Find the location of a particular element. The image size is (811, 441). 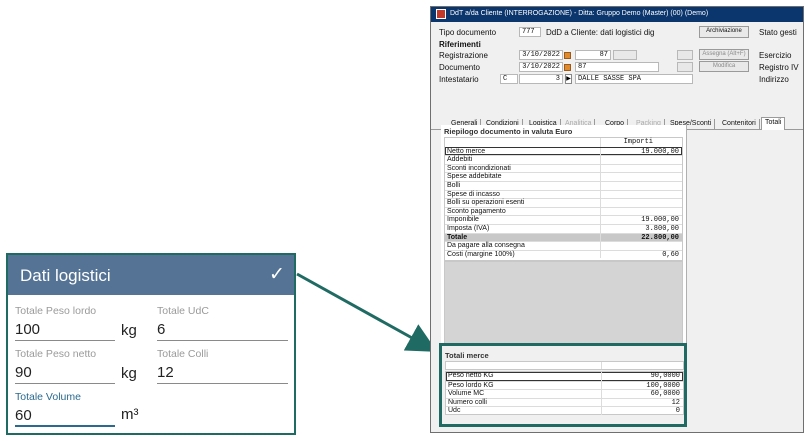

registrazione-number-field: 87 is located at coordinates (593, 55).